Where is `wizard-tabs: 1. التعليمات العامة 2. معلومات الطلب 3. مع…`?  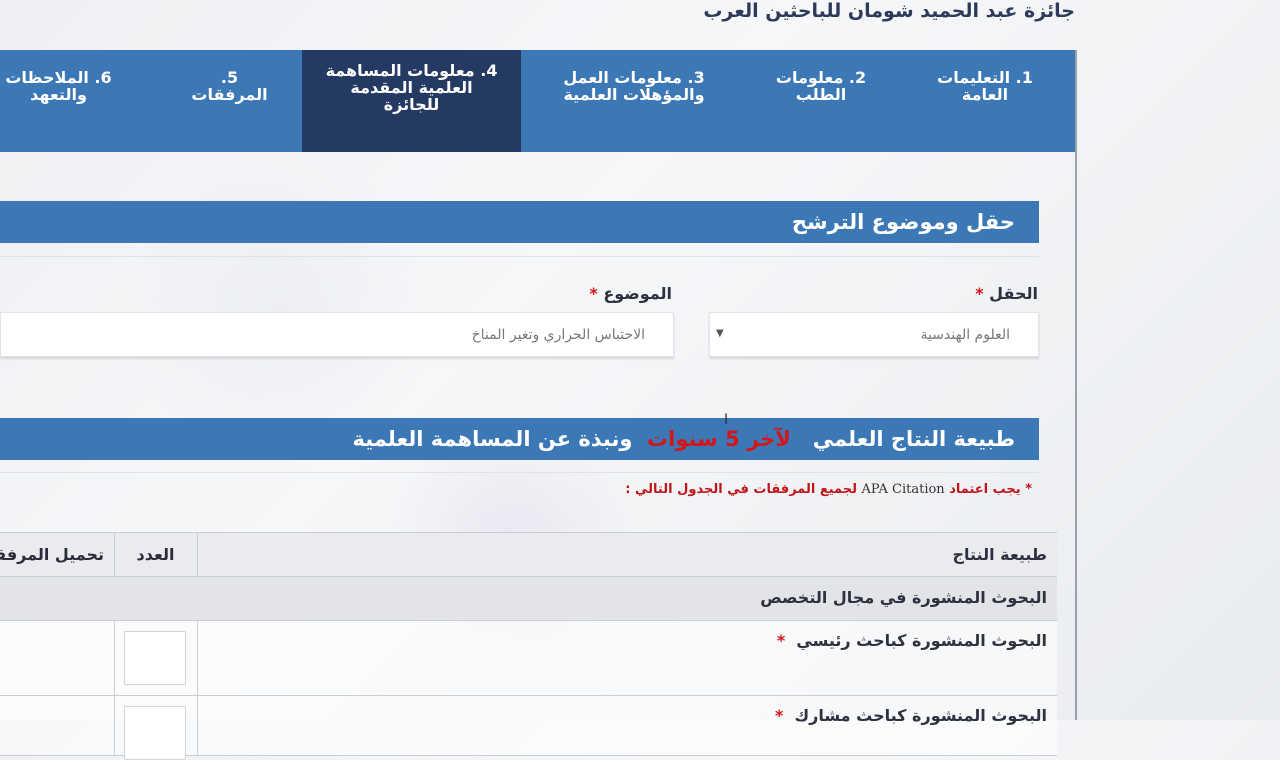 wizard-tabs: 1. التعليمات العامة 2. معلومات الطلب 3. مع… is located at coordinates (537, 101).